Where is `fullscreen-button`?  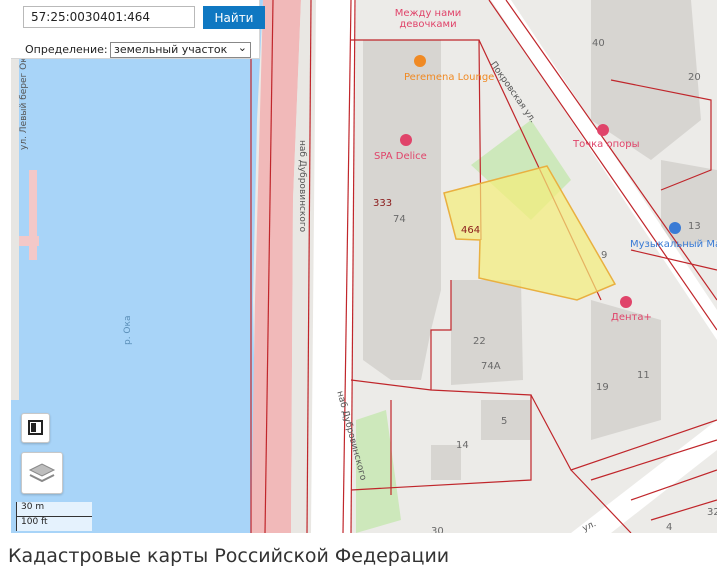
fullscreen-button is located at coordinates (35, 428).